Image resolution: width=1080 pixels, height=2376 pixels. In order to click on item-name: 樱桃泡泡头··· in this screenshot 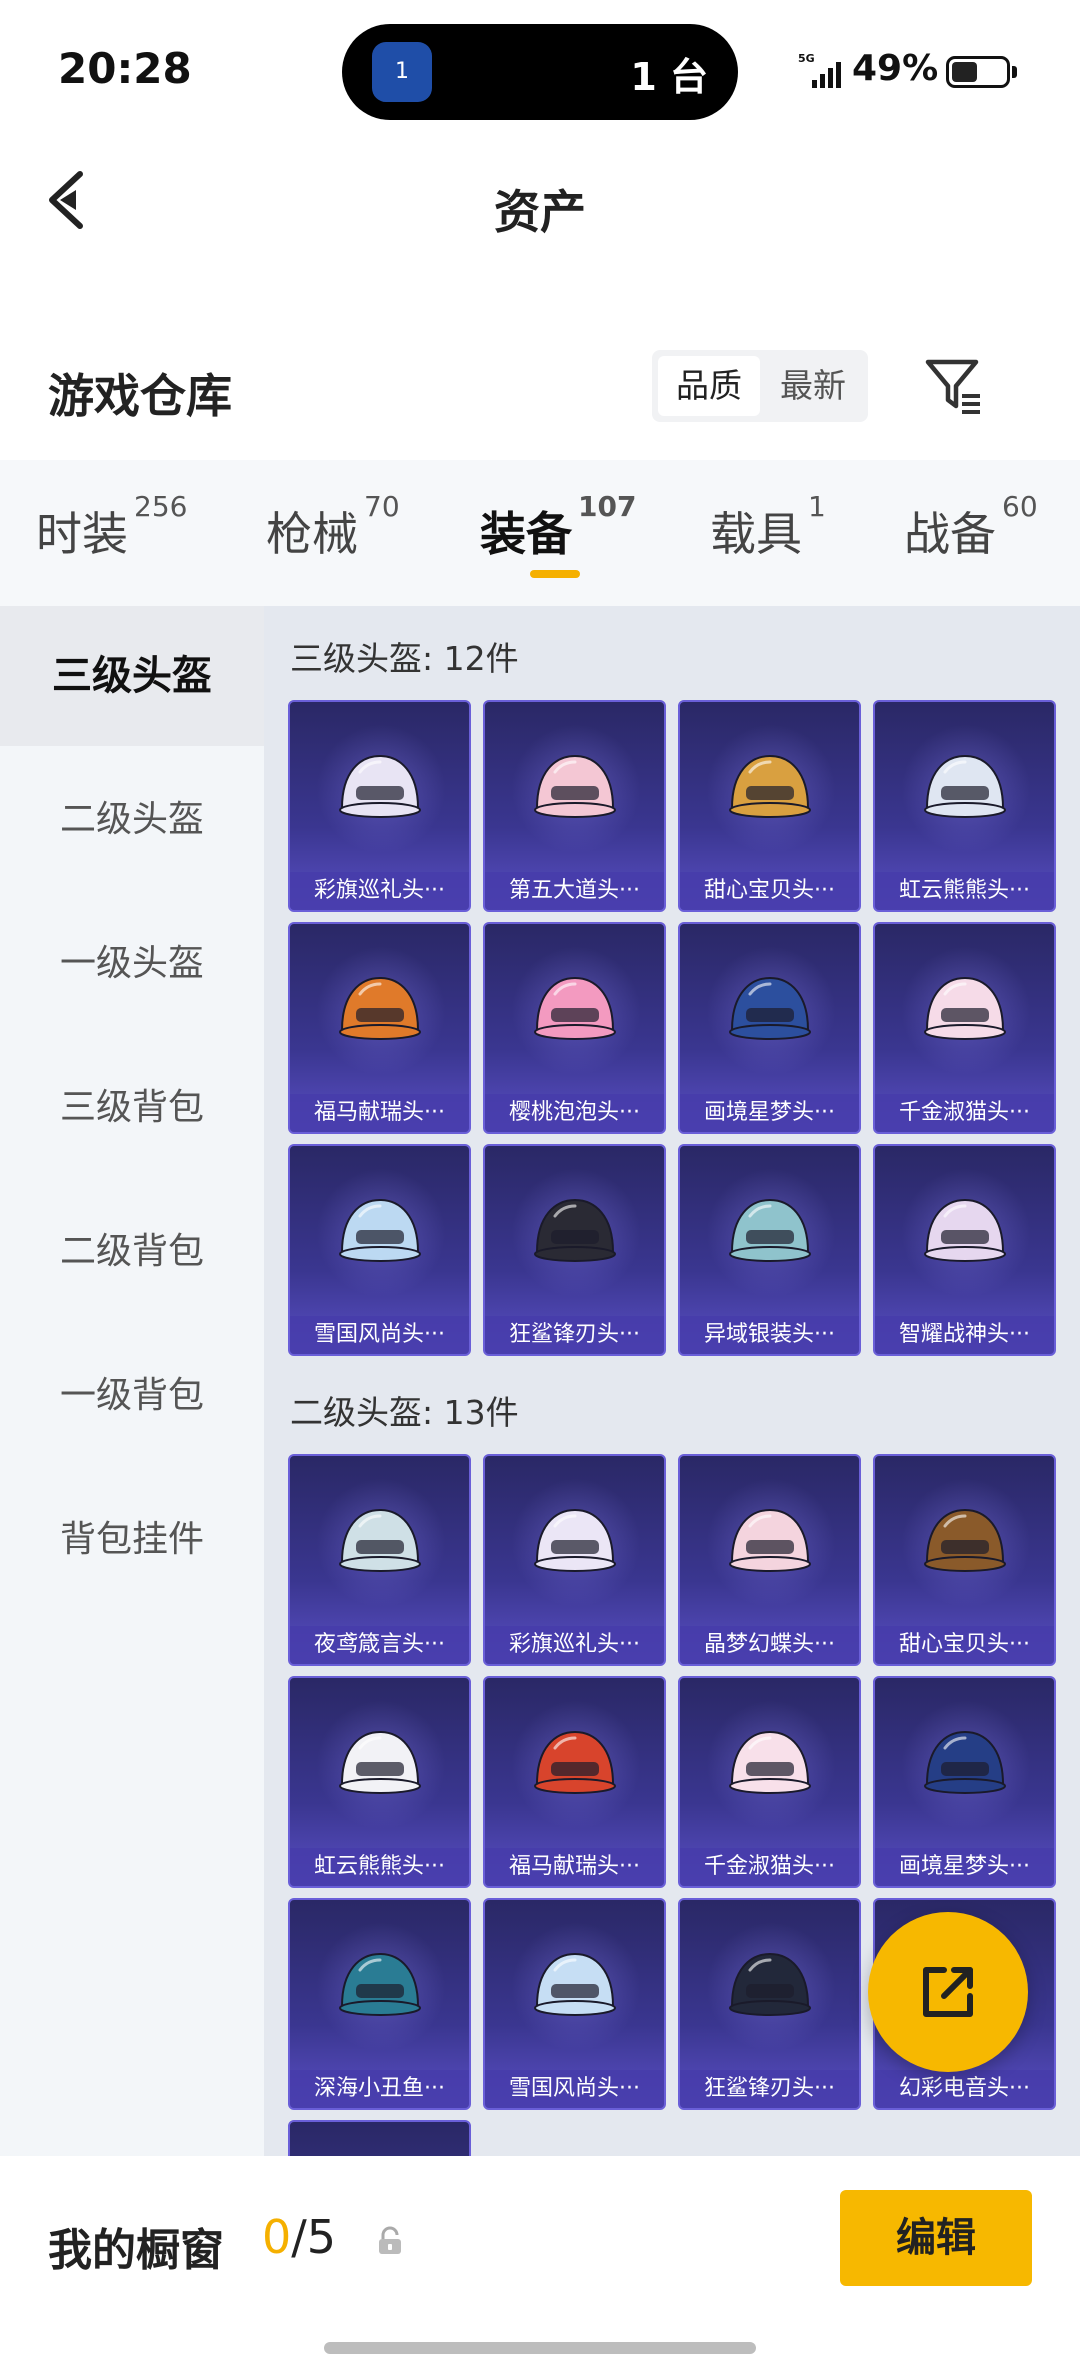, I will do `click(574, 1113)`.